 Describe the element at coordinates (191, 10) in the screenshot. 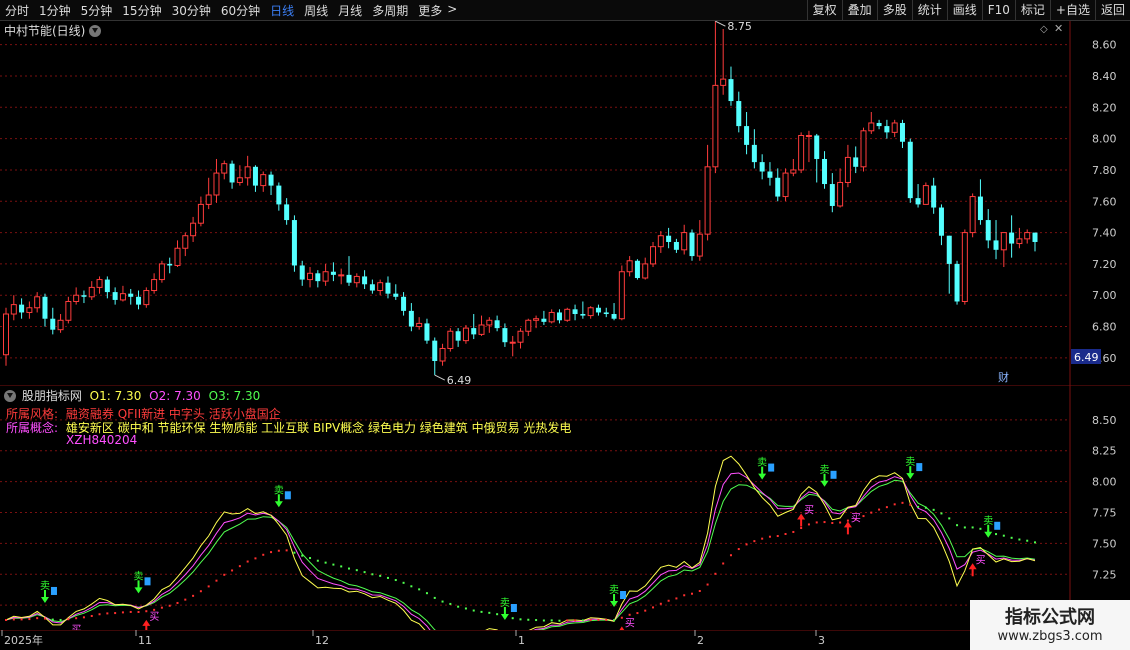

I see `period-tab: 30分钟` at that location.